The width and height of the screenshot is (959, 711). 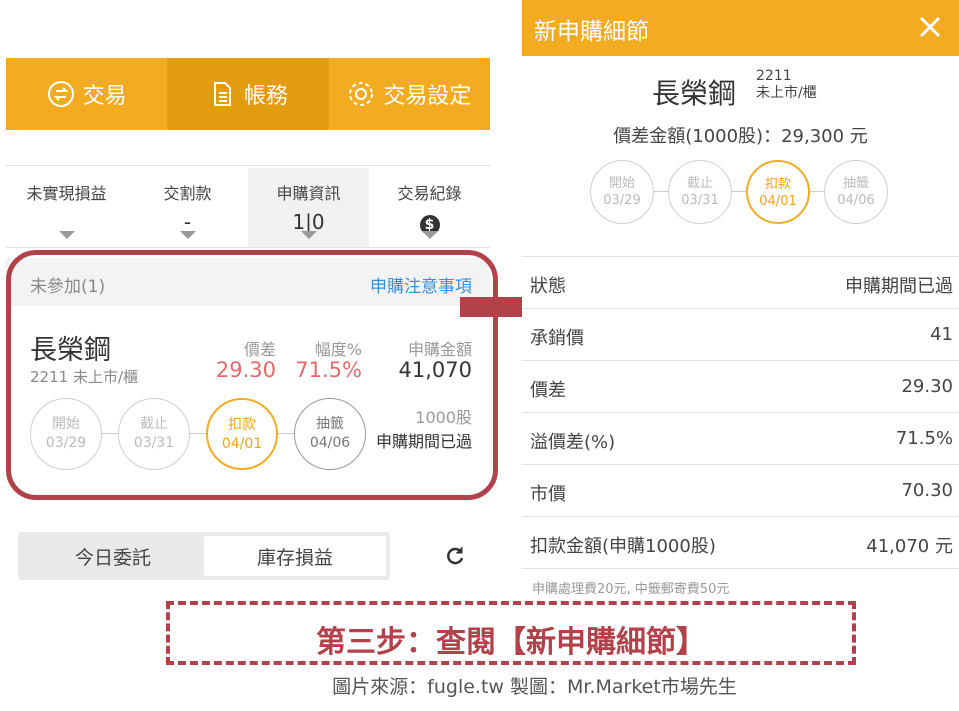 What do you see at coordinates (548, 494) in the screenshot?
I see `row-key: 市價` at bounding box center [548, 494].